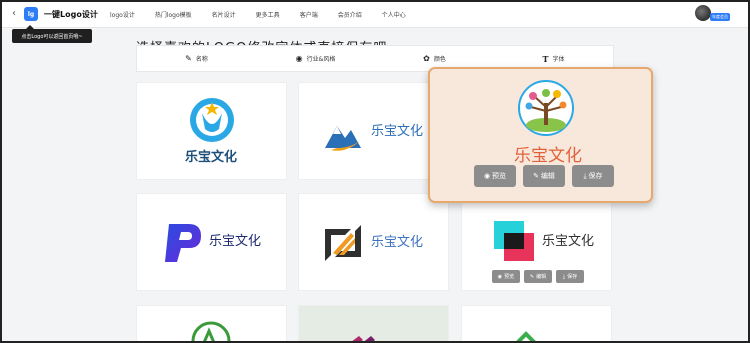 The width and height of the screenshot is (750, 343). What do you see at coordinates (122, 14) in the screenshot?
I see `nav-item-logo-design: logo设计` at bounding box center [122, 14].